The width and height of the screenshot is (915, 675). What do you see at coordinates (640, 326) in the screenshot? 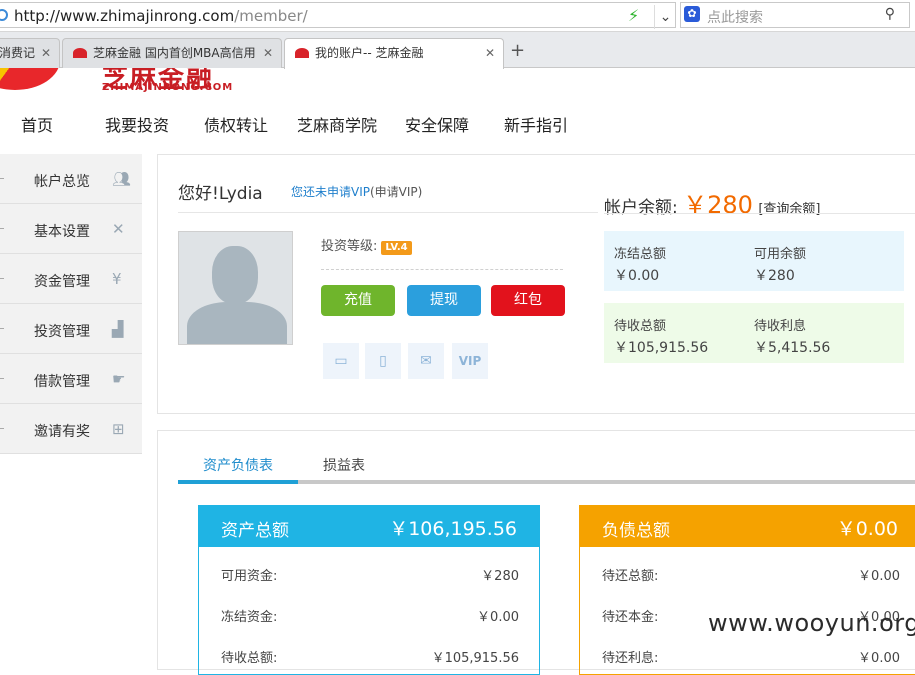
I see `pending-total-label: 待收总额` at bounding box center [640, 326].